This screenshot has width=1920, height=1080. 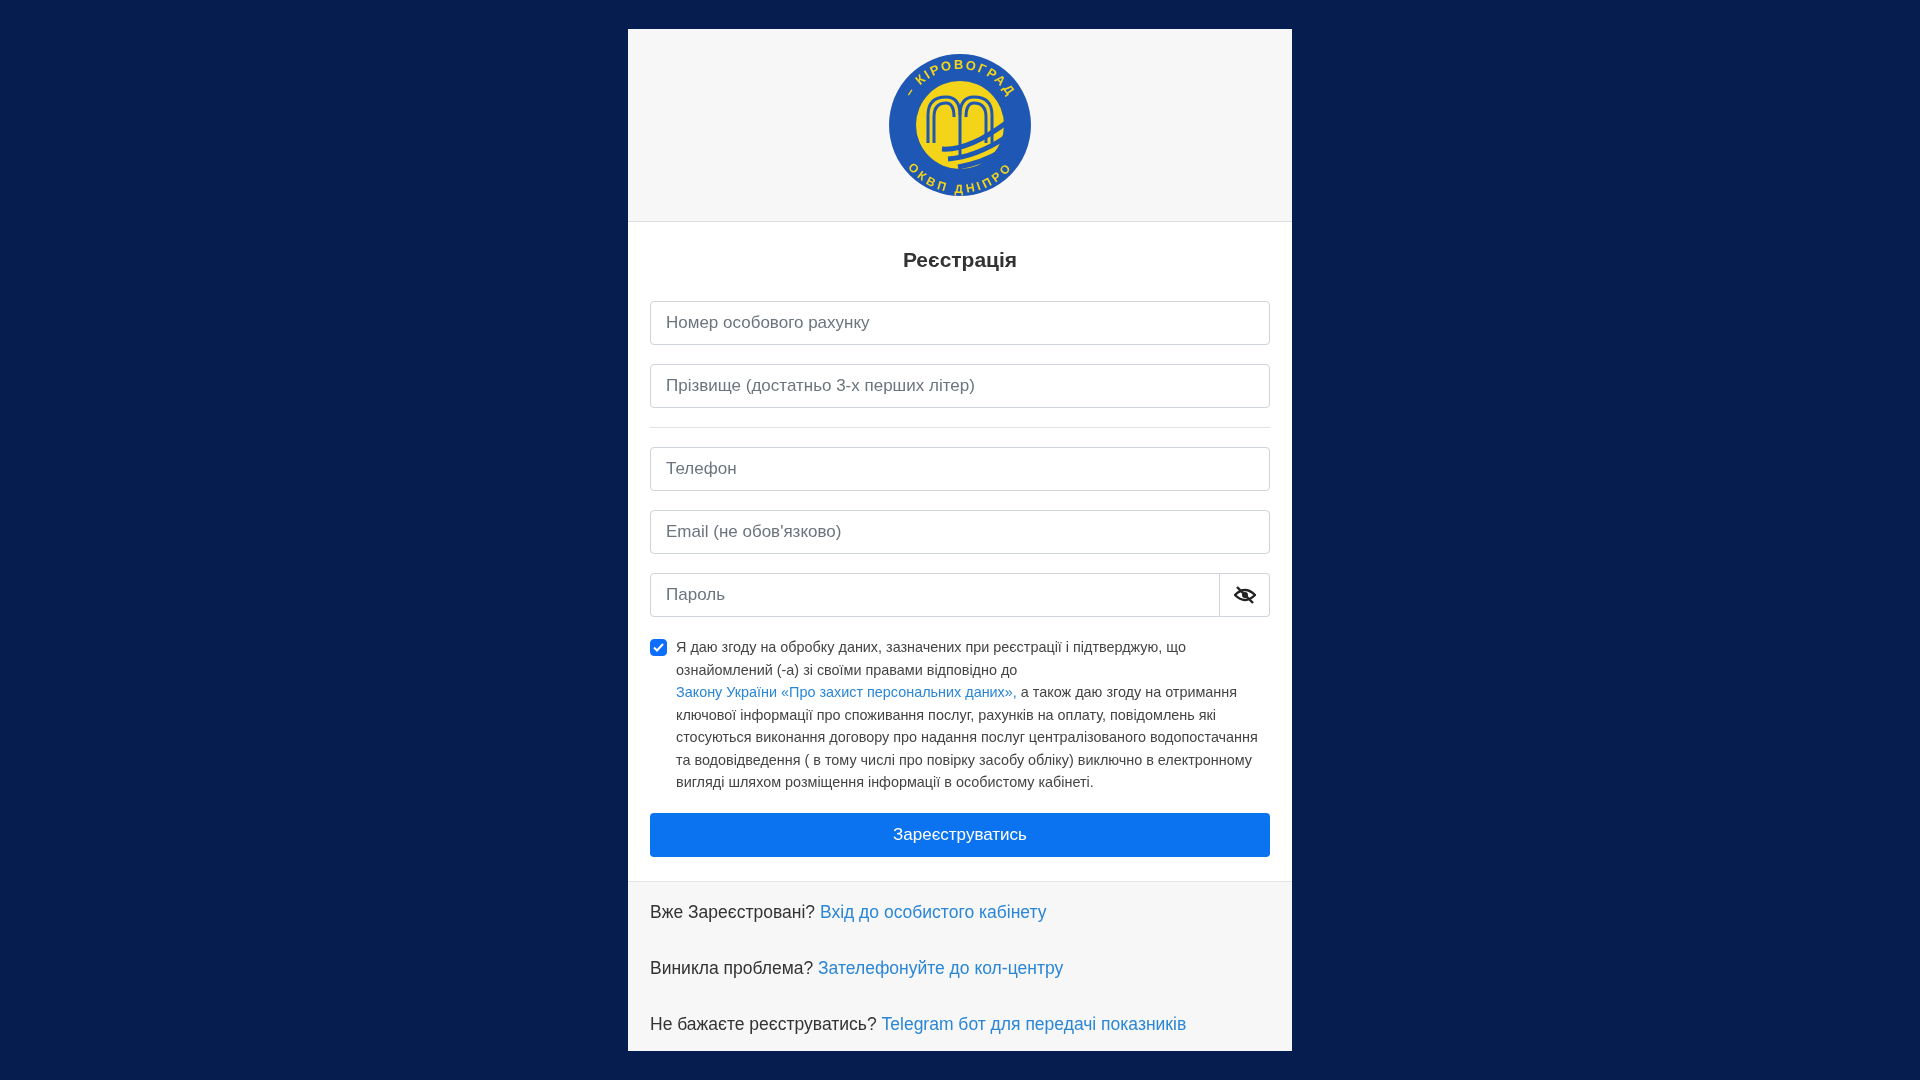 I want to click on footer-line: Не бажаєте реєструватись? Telegram бот для передачі показників, so click(x=919, y=1023).